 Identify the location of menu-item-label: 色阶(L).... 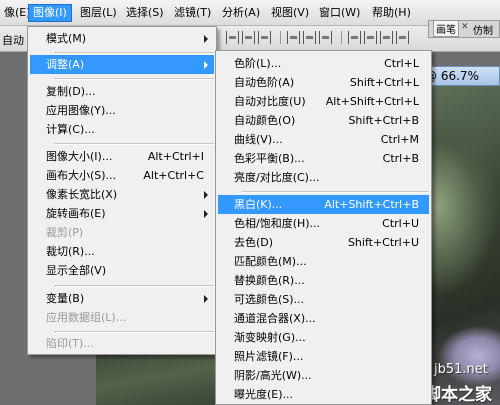
(258, 63).